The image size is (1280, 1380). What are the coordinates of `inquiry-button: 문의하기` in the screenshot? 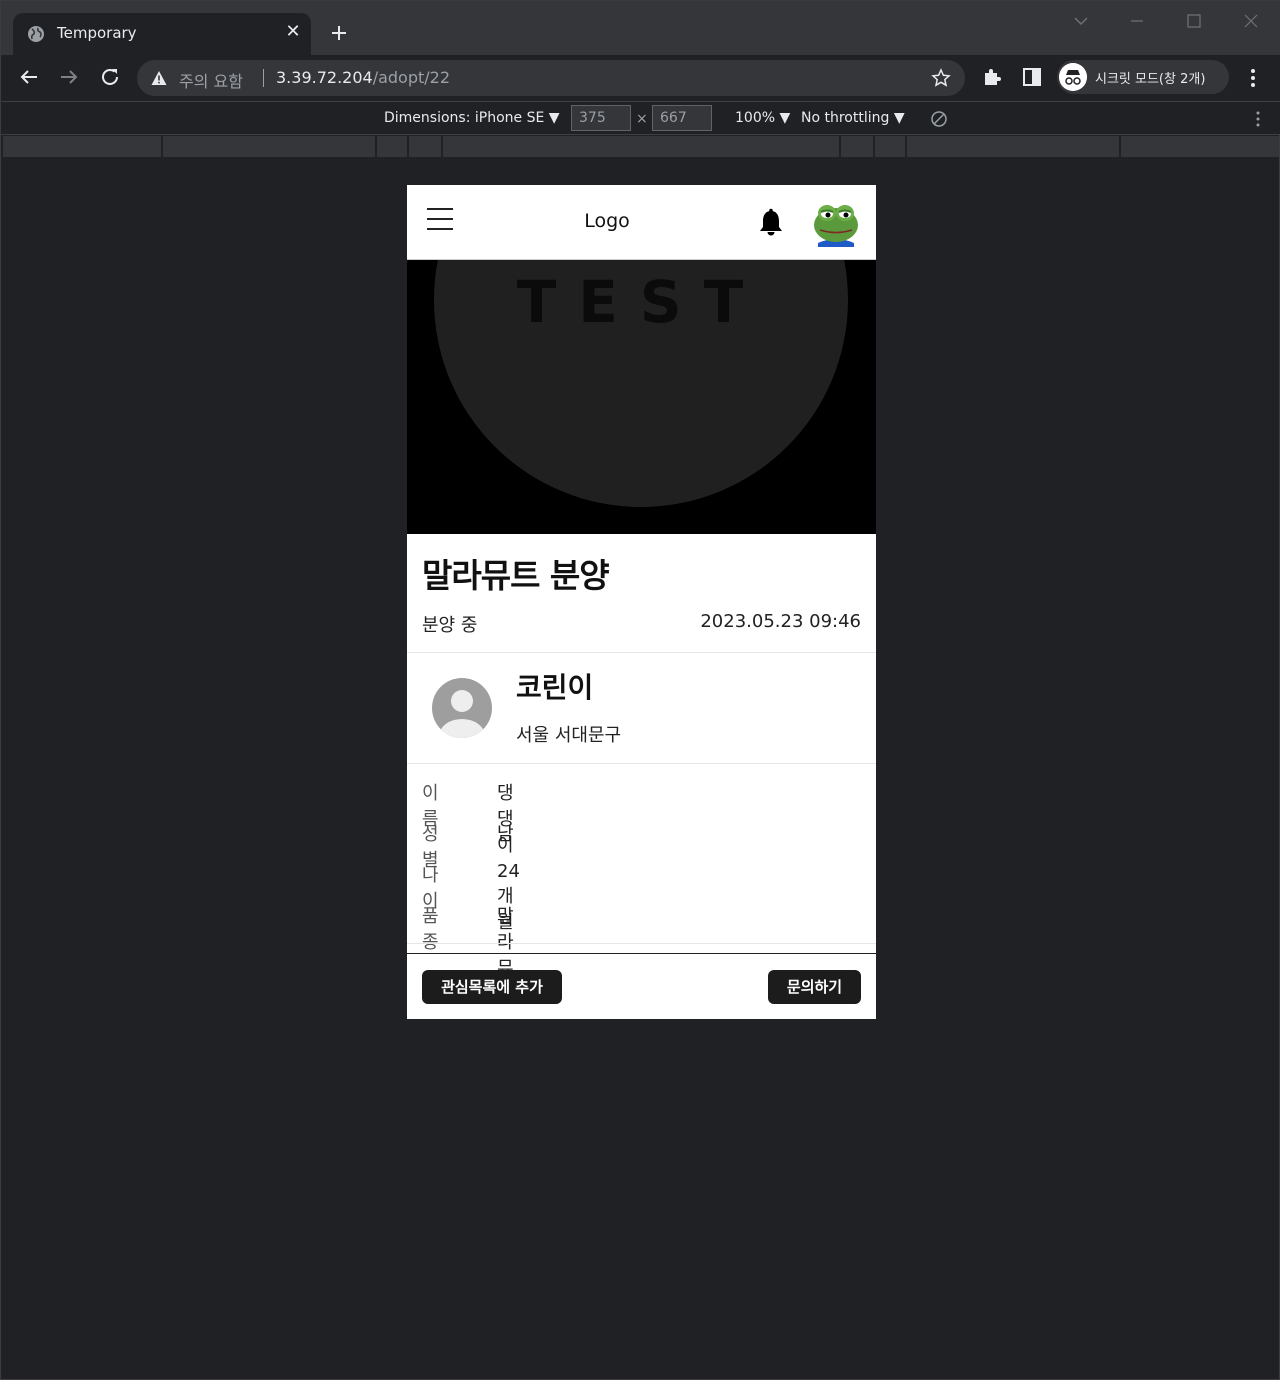 It's located at (814, 987).